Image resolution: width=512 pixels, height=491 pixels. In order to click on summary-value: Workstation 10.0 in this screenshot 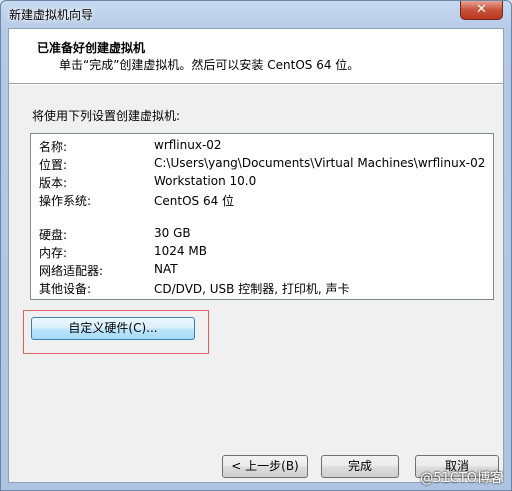, I will do `click(205, 181)`.